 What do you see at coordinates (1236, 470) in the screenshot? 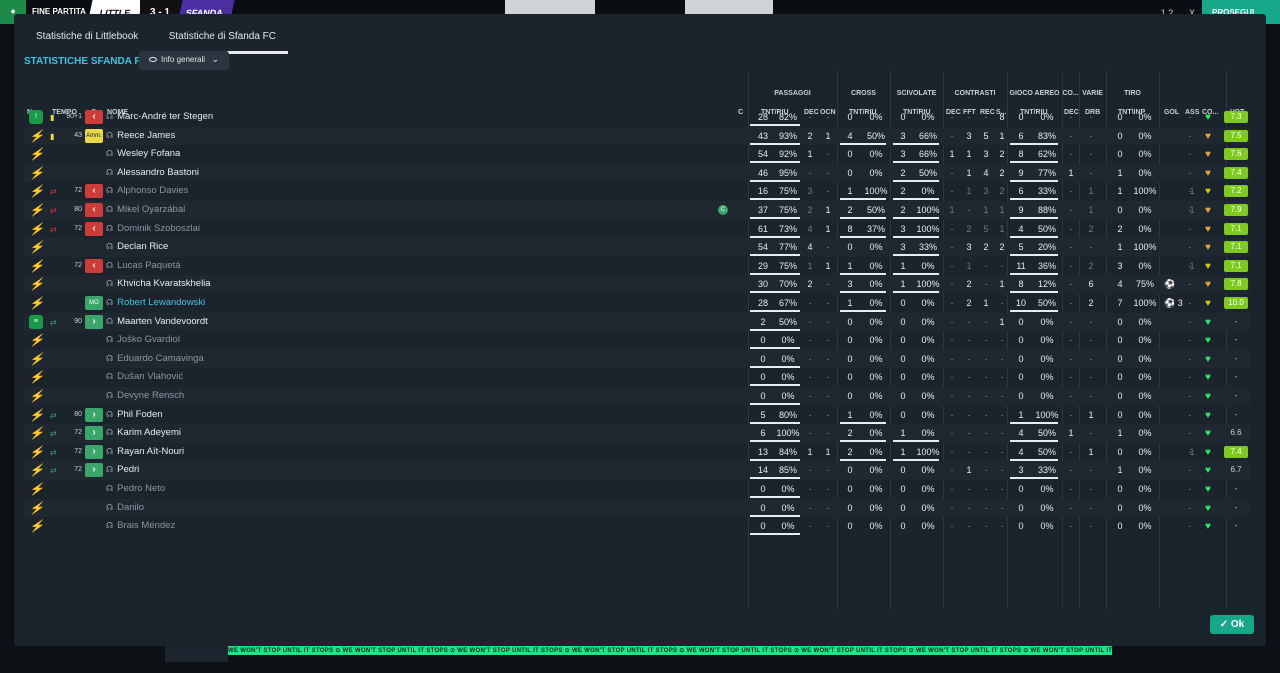
I see `player-rating: 6.7` at bounding box center [1236, 470].